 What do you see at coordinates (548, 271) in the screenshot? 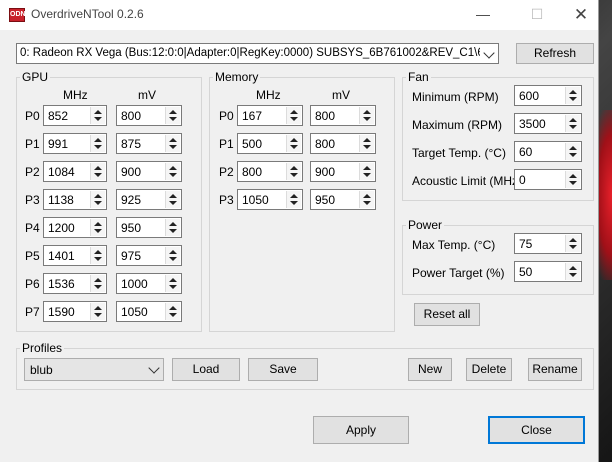
I see `power-field-input-1: 50` at bounding box center [548, 271].